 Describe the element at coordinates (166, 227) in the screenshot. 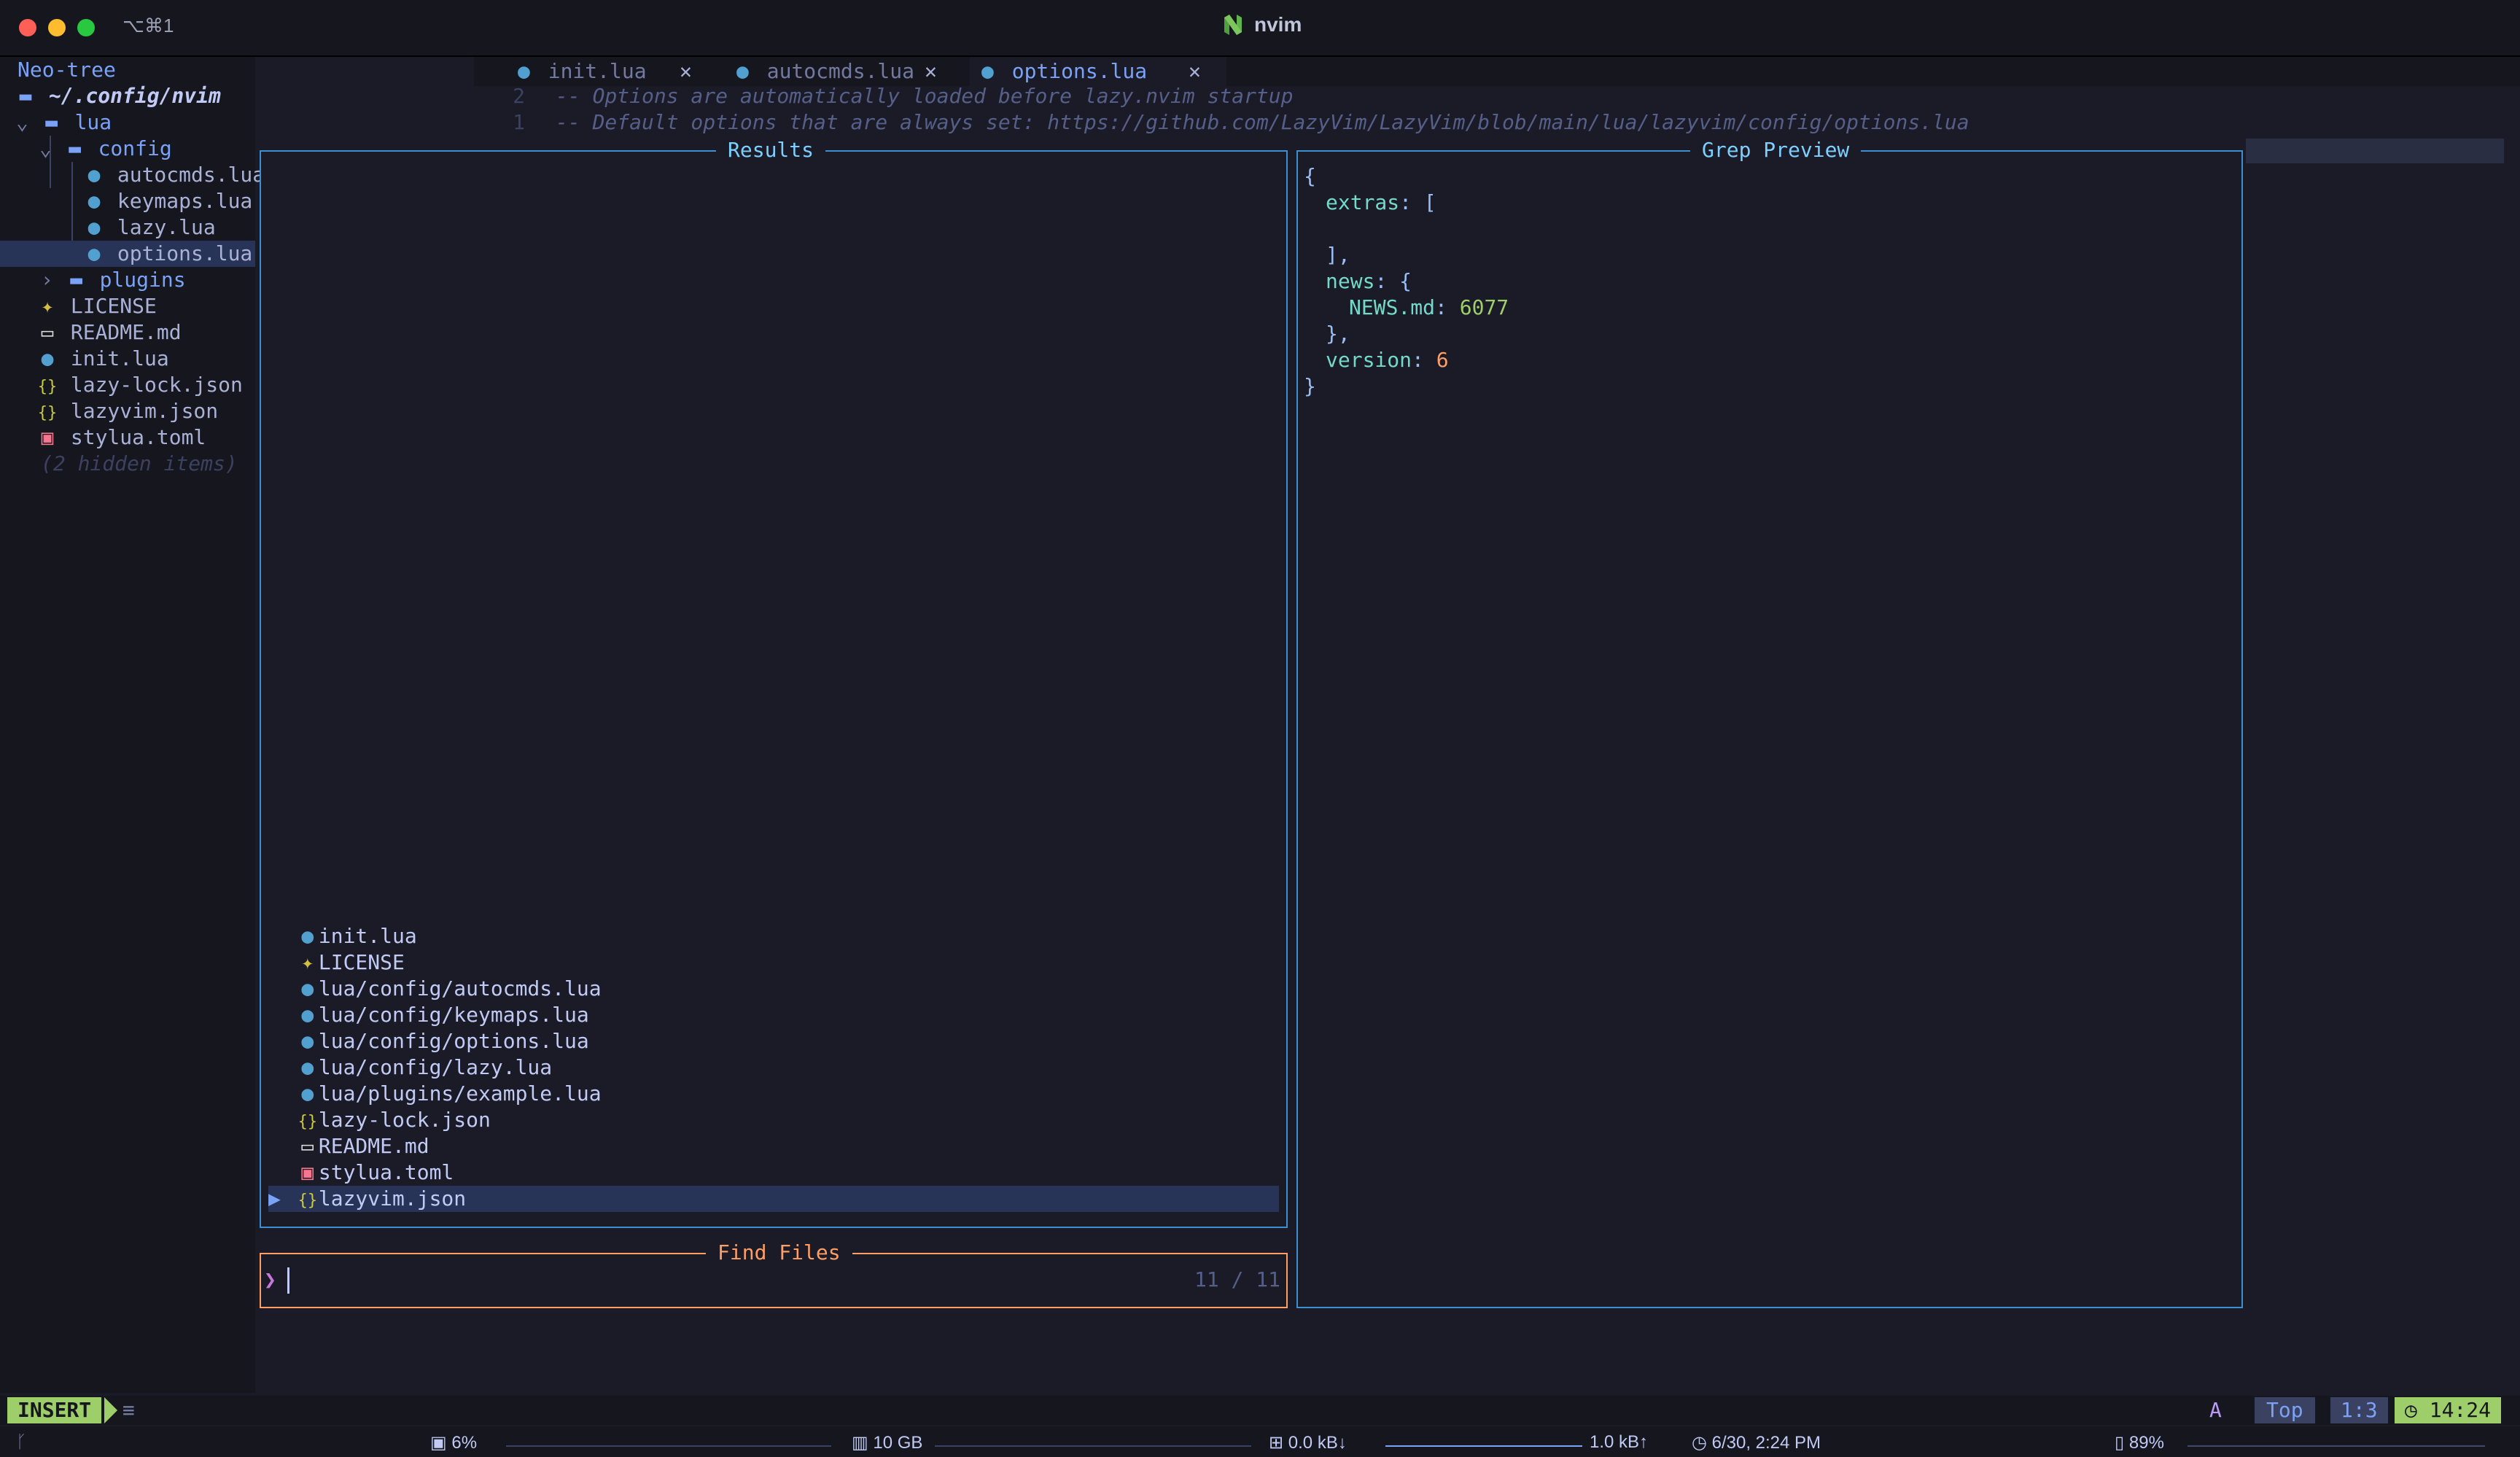

I see `tree-item-label: lazy.lua` at that location.